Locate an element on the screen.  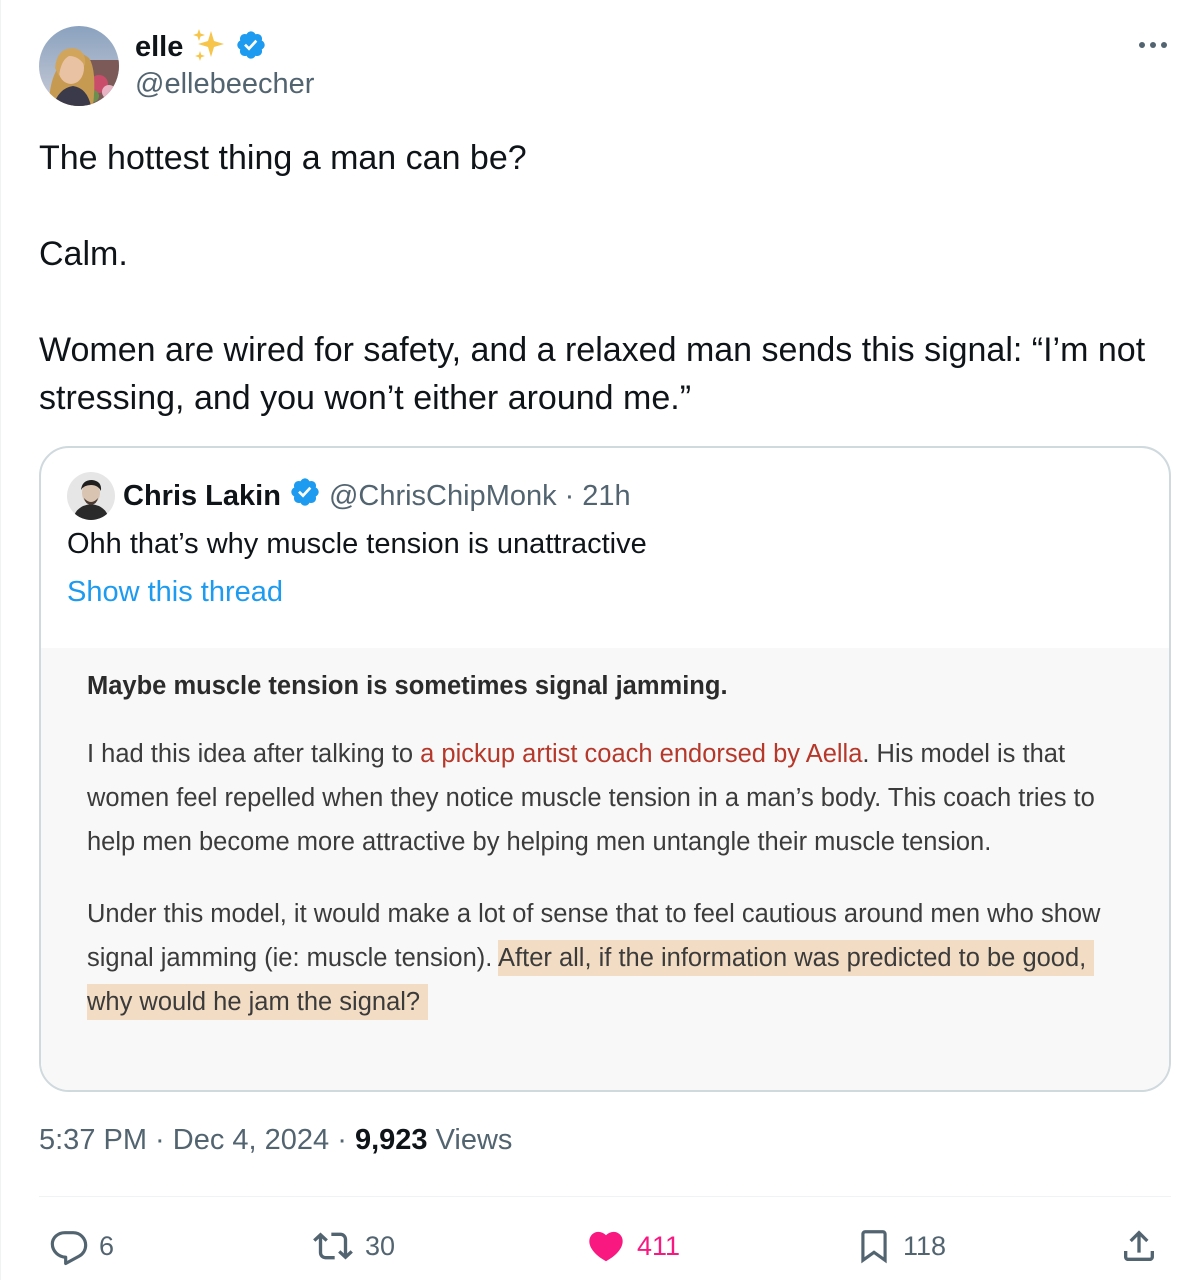
divider is located at coordinates (605, 1196).